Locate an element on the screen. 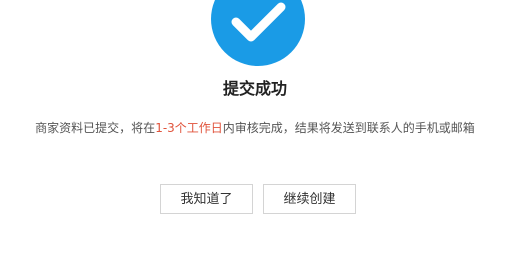 Image resolution: width=510 pixels, height=263 pixels. success-message: 商家资料已提交，将在1-3个工作日内审核完成，结果将发送到联系人的手机或邮箱 is located at coordinates (255, 128).